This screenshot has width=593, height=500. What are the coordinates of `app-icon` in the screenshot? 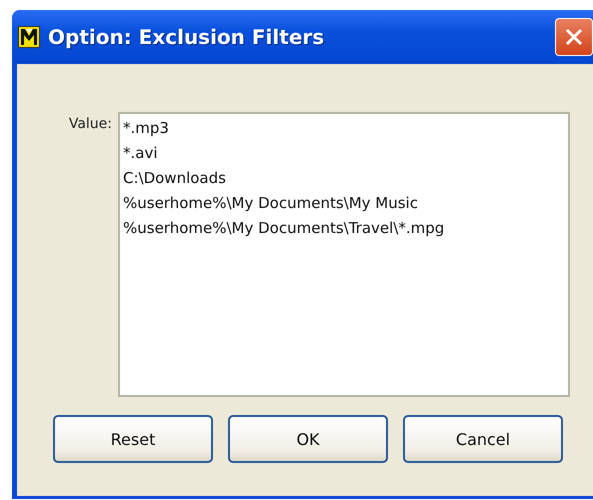 It's located at (29, 37).